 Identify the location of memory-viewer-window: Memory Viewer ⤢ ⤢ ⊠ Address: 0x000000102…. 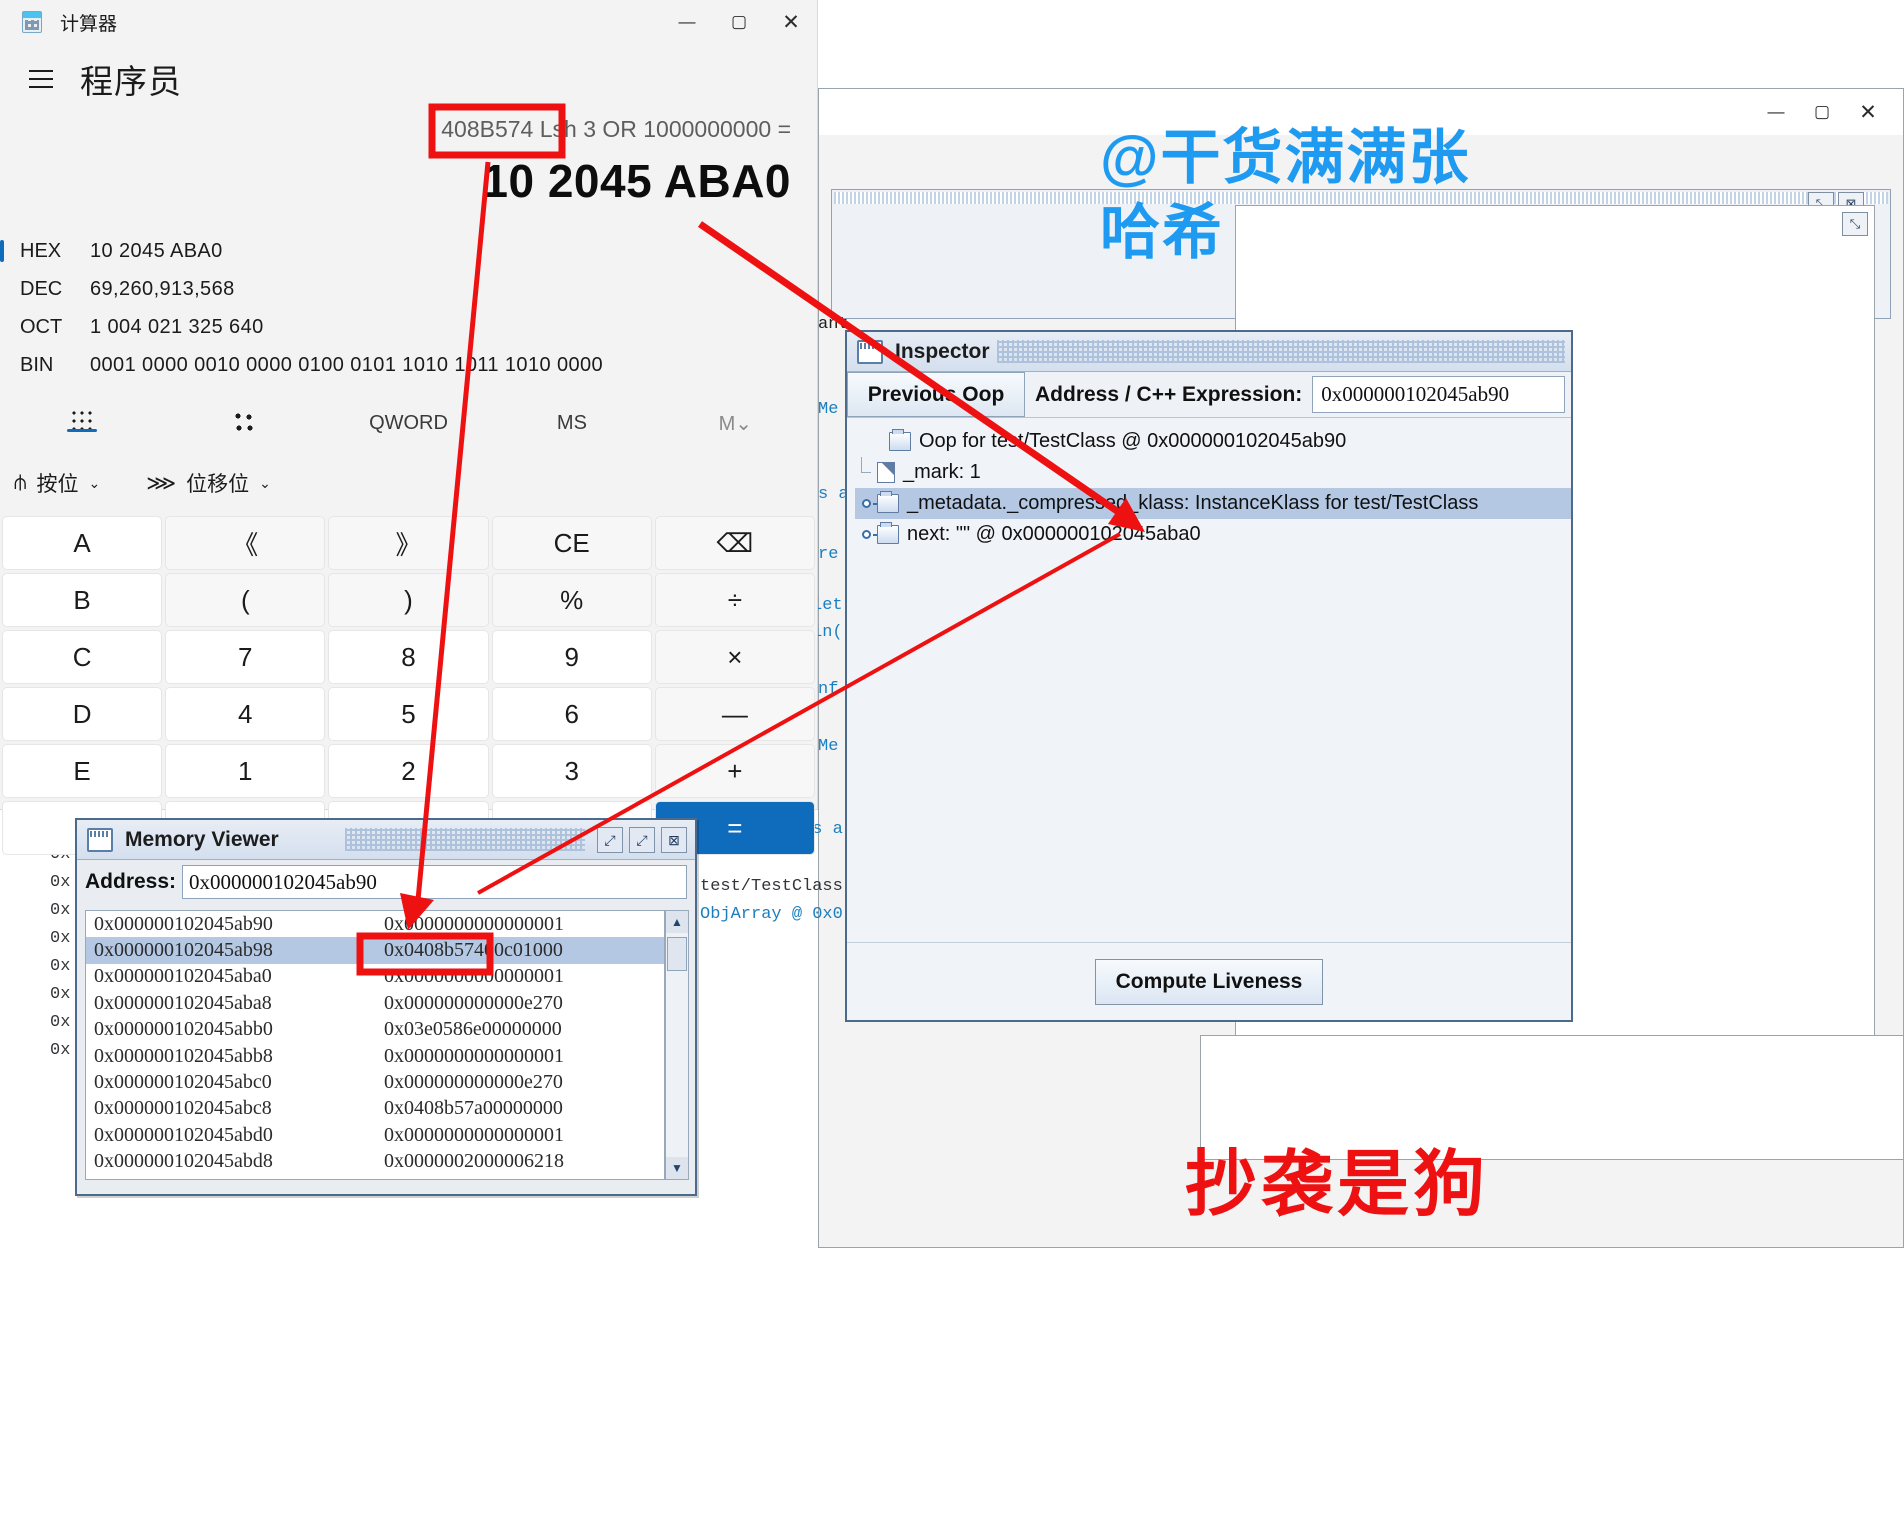
(386, 1007).